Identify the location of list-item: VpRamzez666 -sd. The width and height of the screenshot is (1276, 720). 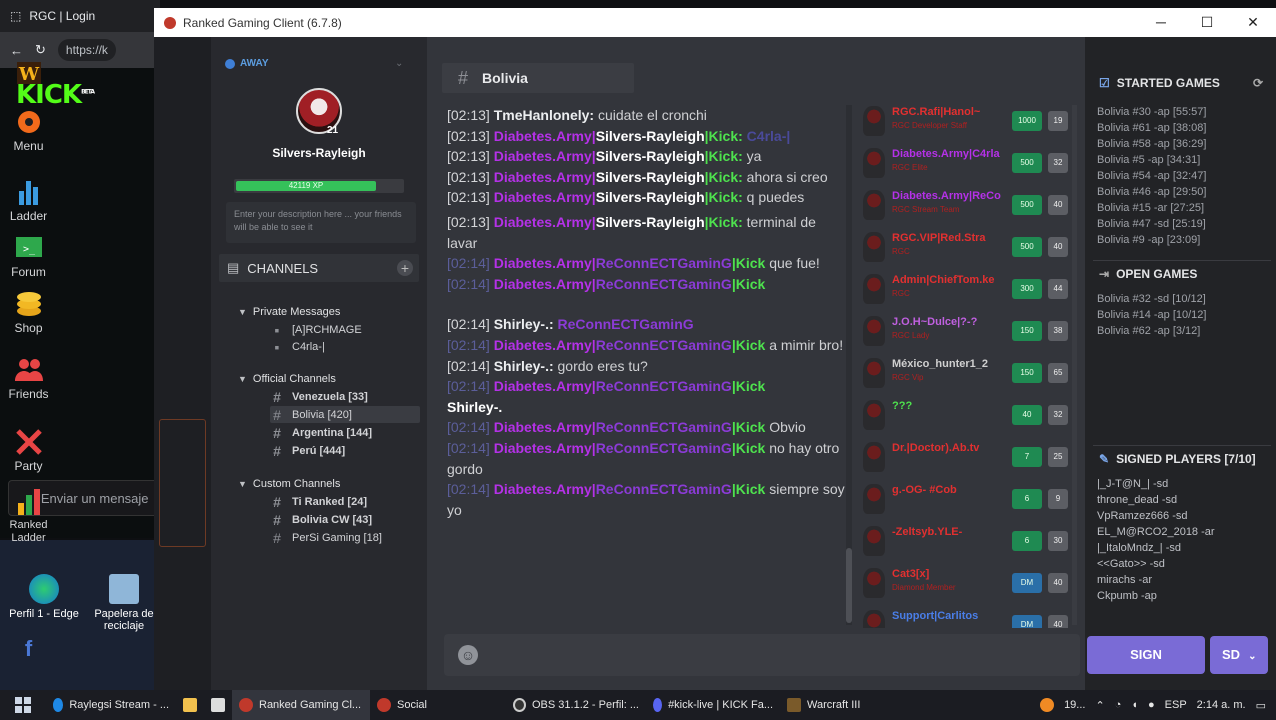
(1156, 516).